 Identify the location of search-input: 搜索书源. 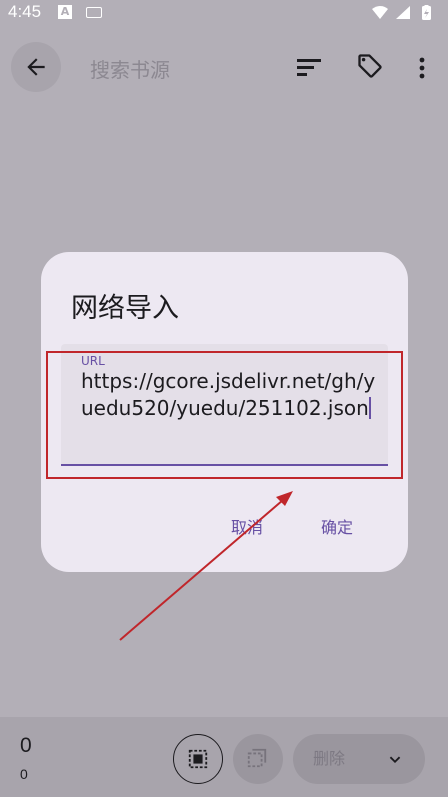
(130, 68).